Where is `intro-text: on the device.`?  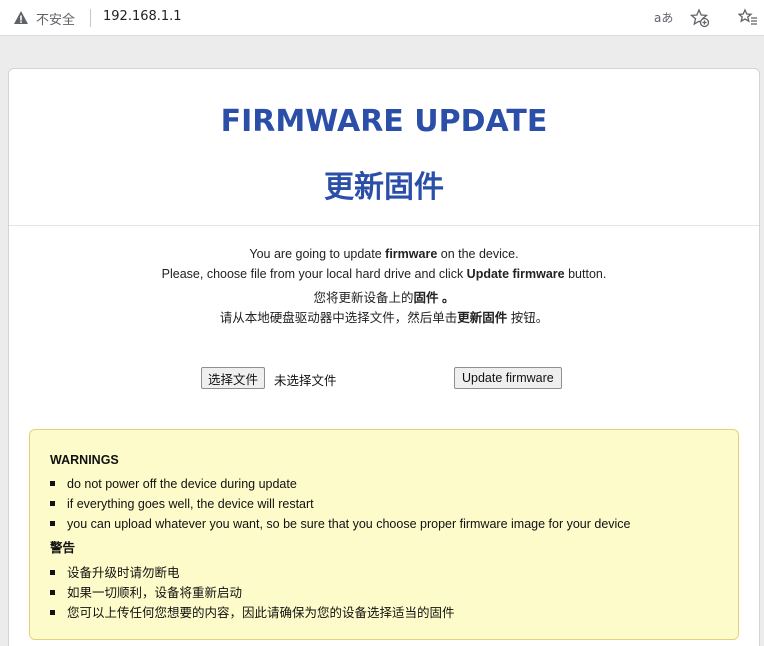
intro-text: on the device. is located at coordinates (478, 254).